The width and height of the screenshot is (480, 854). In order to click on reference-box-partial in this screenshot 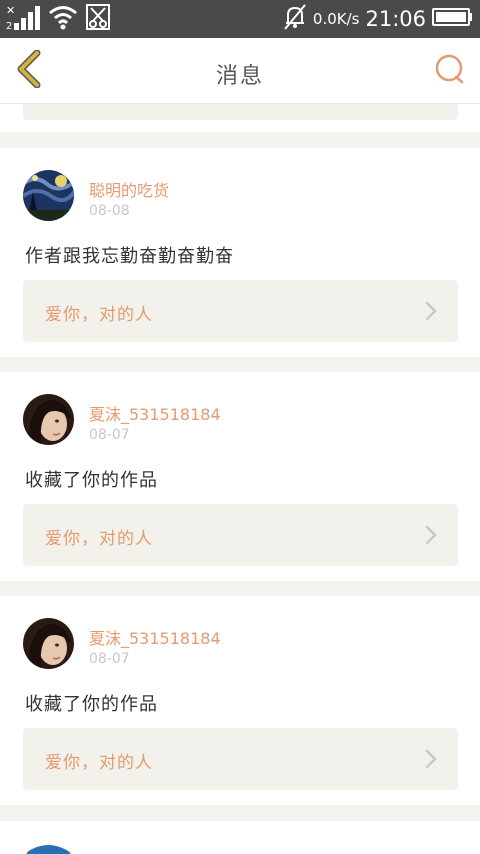, I will do `click(240, 112)`.